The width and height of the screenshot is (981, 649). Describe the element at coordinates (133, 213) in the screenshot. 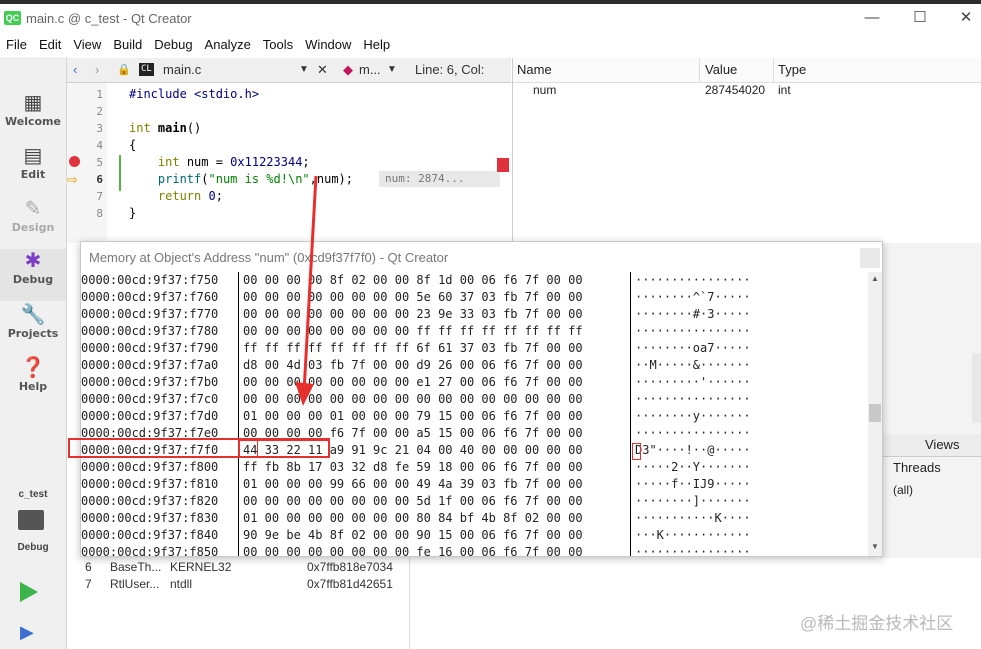

I see `code-text: }` at that location.